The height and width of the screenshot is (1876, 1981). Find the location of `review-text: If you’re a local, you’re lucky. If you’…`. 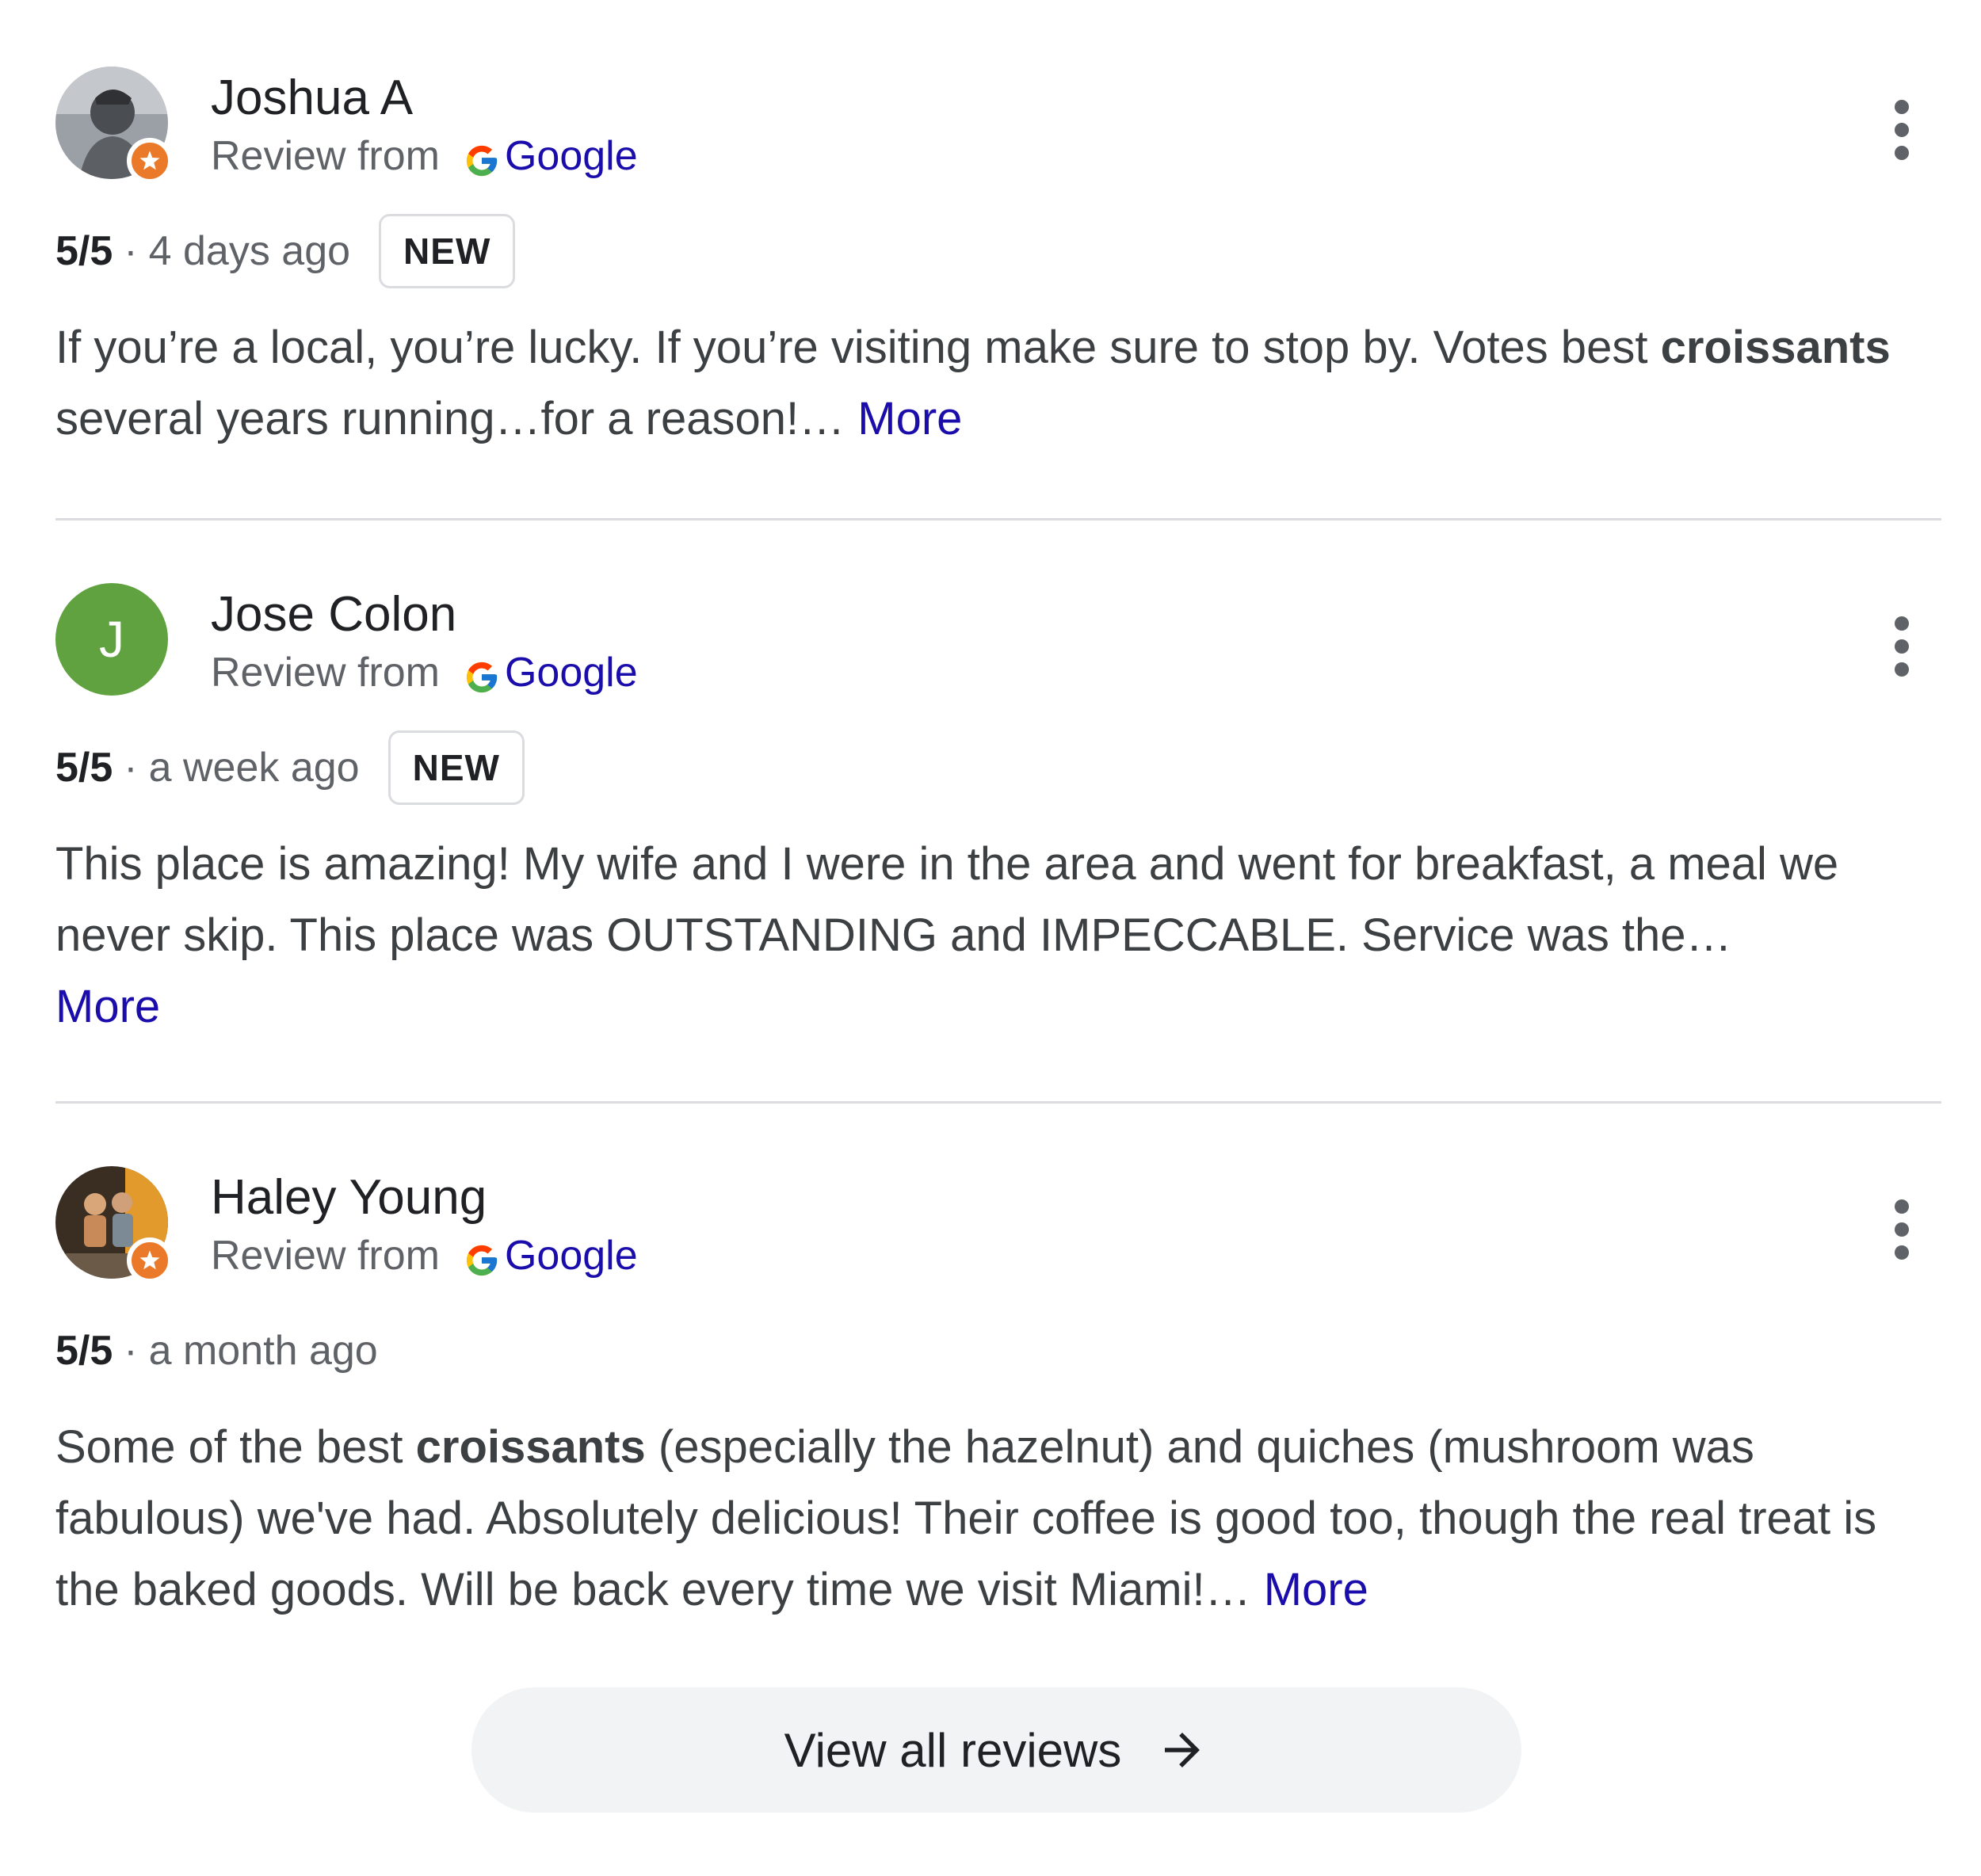

review-text: If you’re a local, you’re lucky. If you’… is located at coordinates (998, 383).